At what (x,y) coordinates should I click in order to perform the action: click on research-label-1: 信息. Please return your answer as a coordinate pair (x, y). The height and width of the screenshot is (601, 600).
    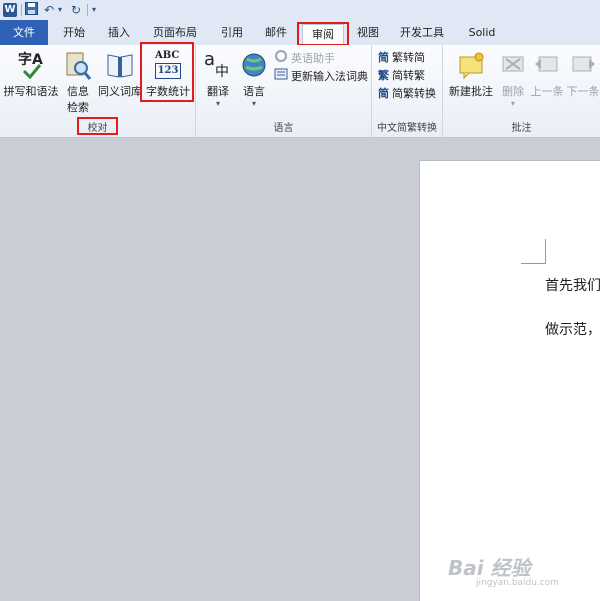
    Looking at the image, I should click on (78, 91).